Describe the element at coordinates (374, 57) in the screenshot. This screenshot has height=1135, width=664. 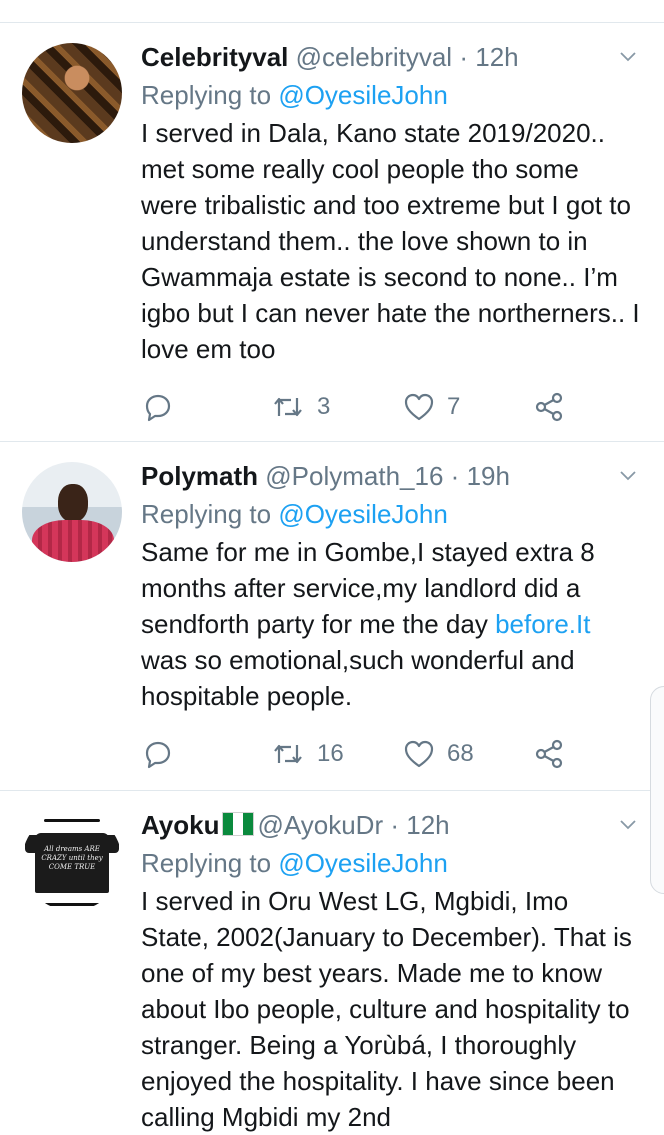
I see `user-handle: @celebrityval` at that location.